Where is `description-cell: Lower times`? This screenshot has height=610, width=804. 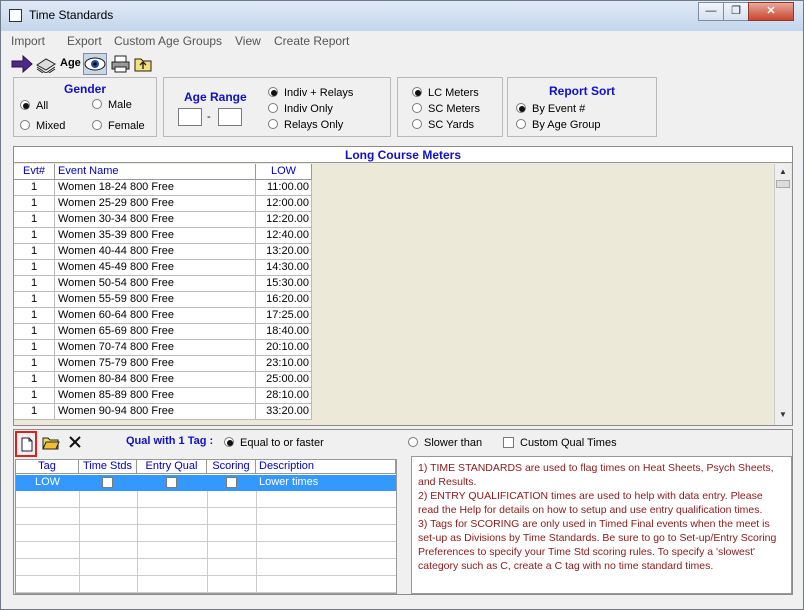
description-cell: Lower times is located at coordinates (288, 482).